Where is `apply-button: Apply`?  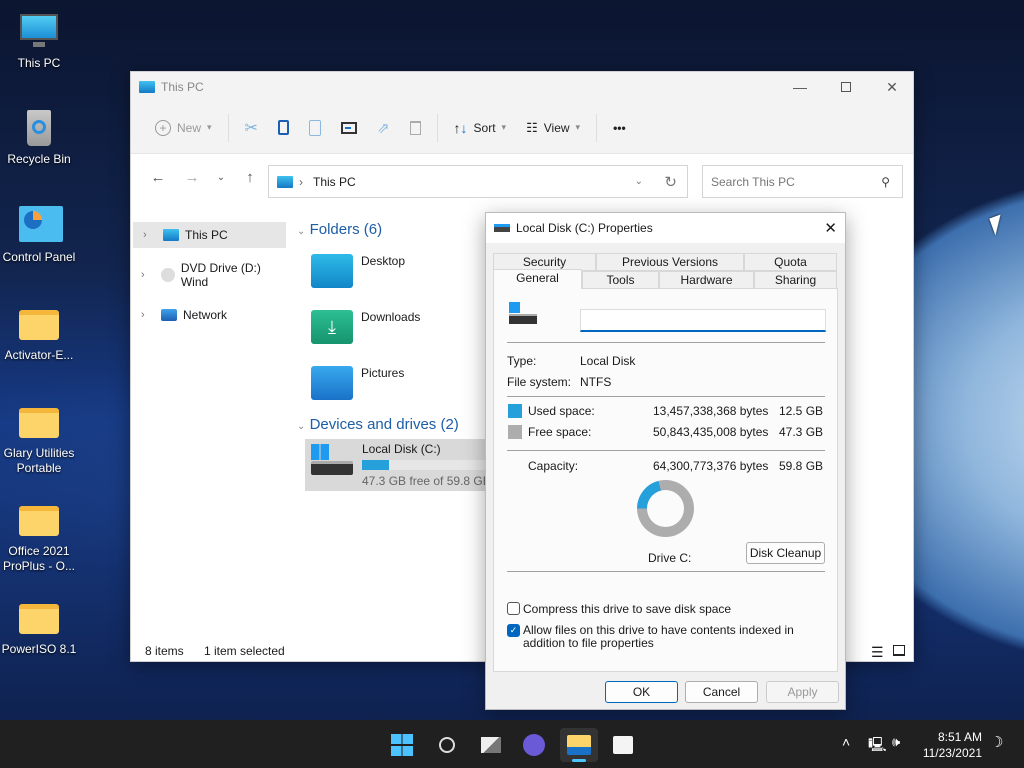
apply-button: Apply is located at coordinates (802, 692).